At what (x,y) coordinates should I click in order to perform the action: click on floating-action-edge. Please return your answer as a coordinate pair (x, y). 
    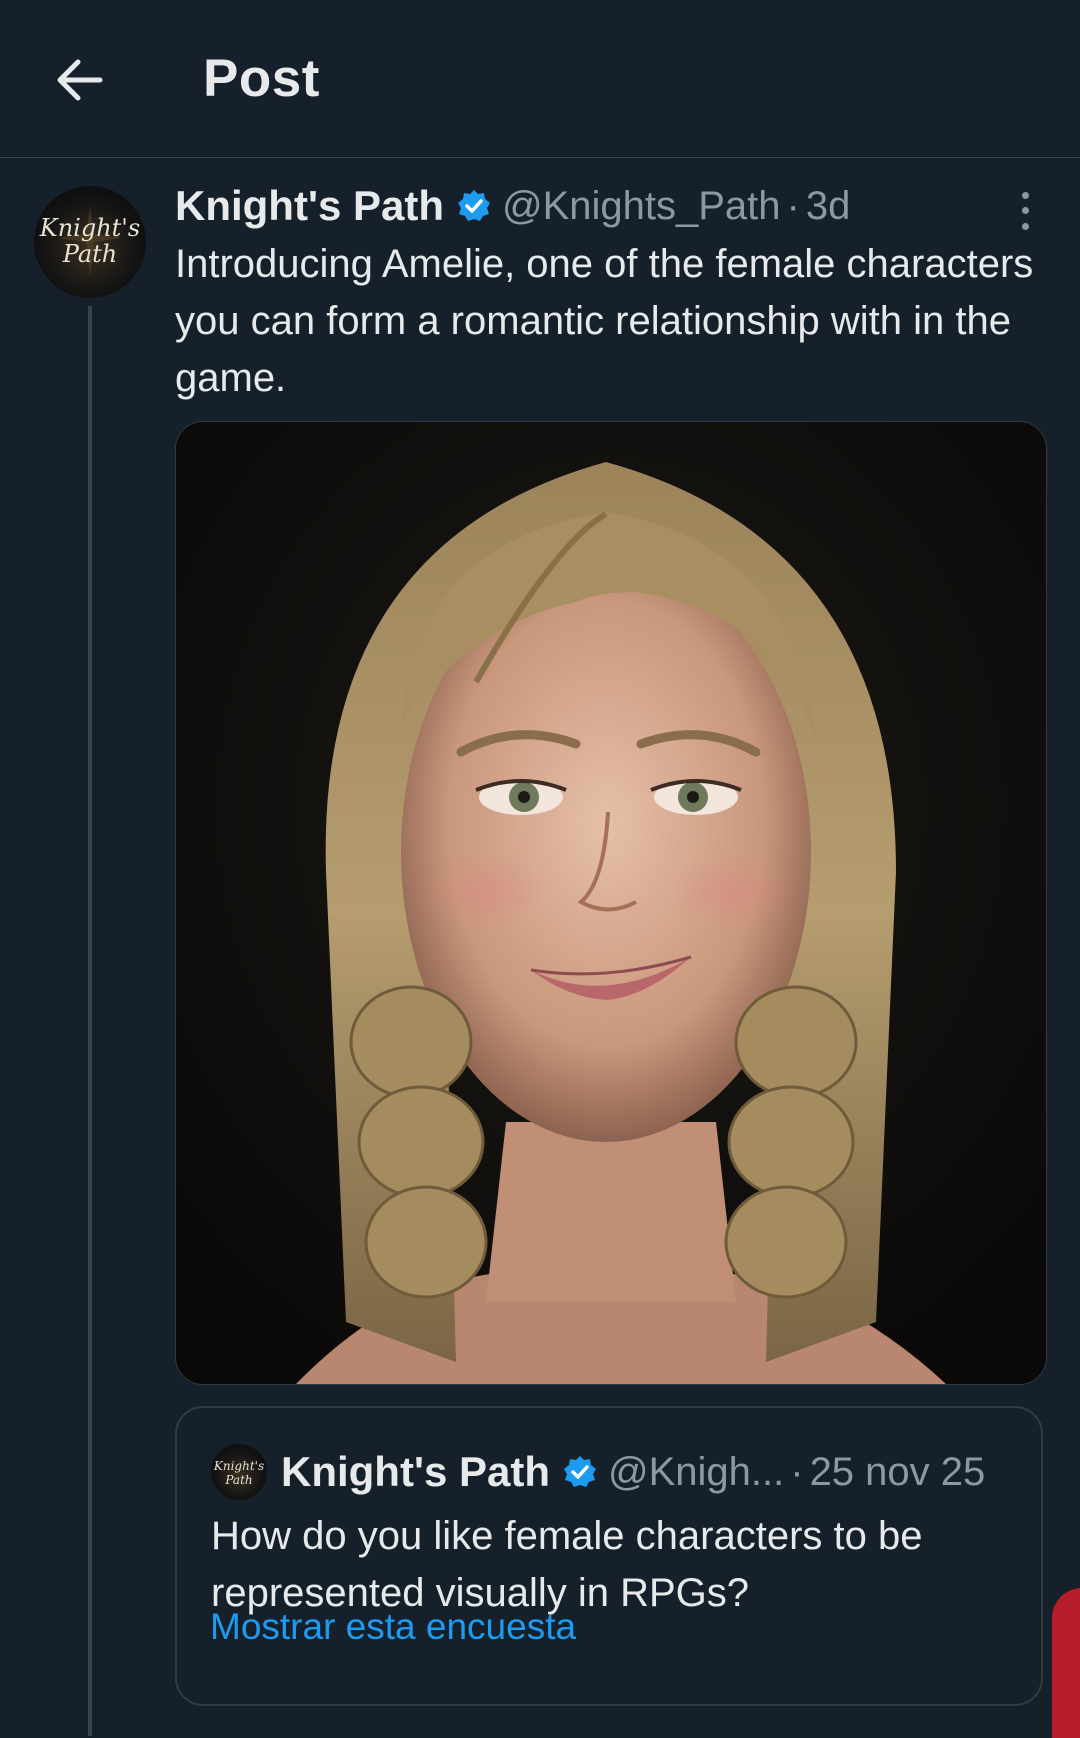
    Looking at the image, I should click on (1066, 1663).